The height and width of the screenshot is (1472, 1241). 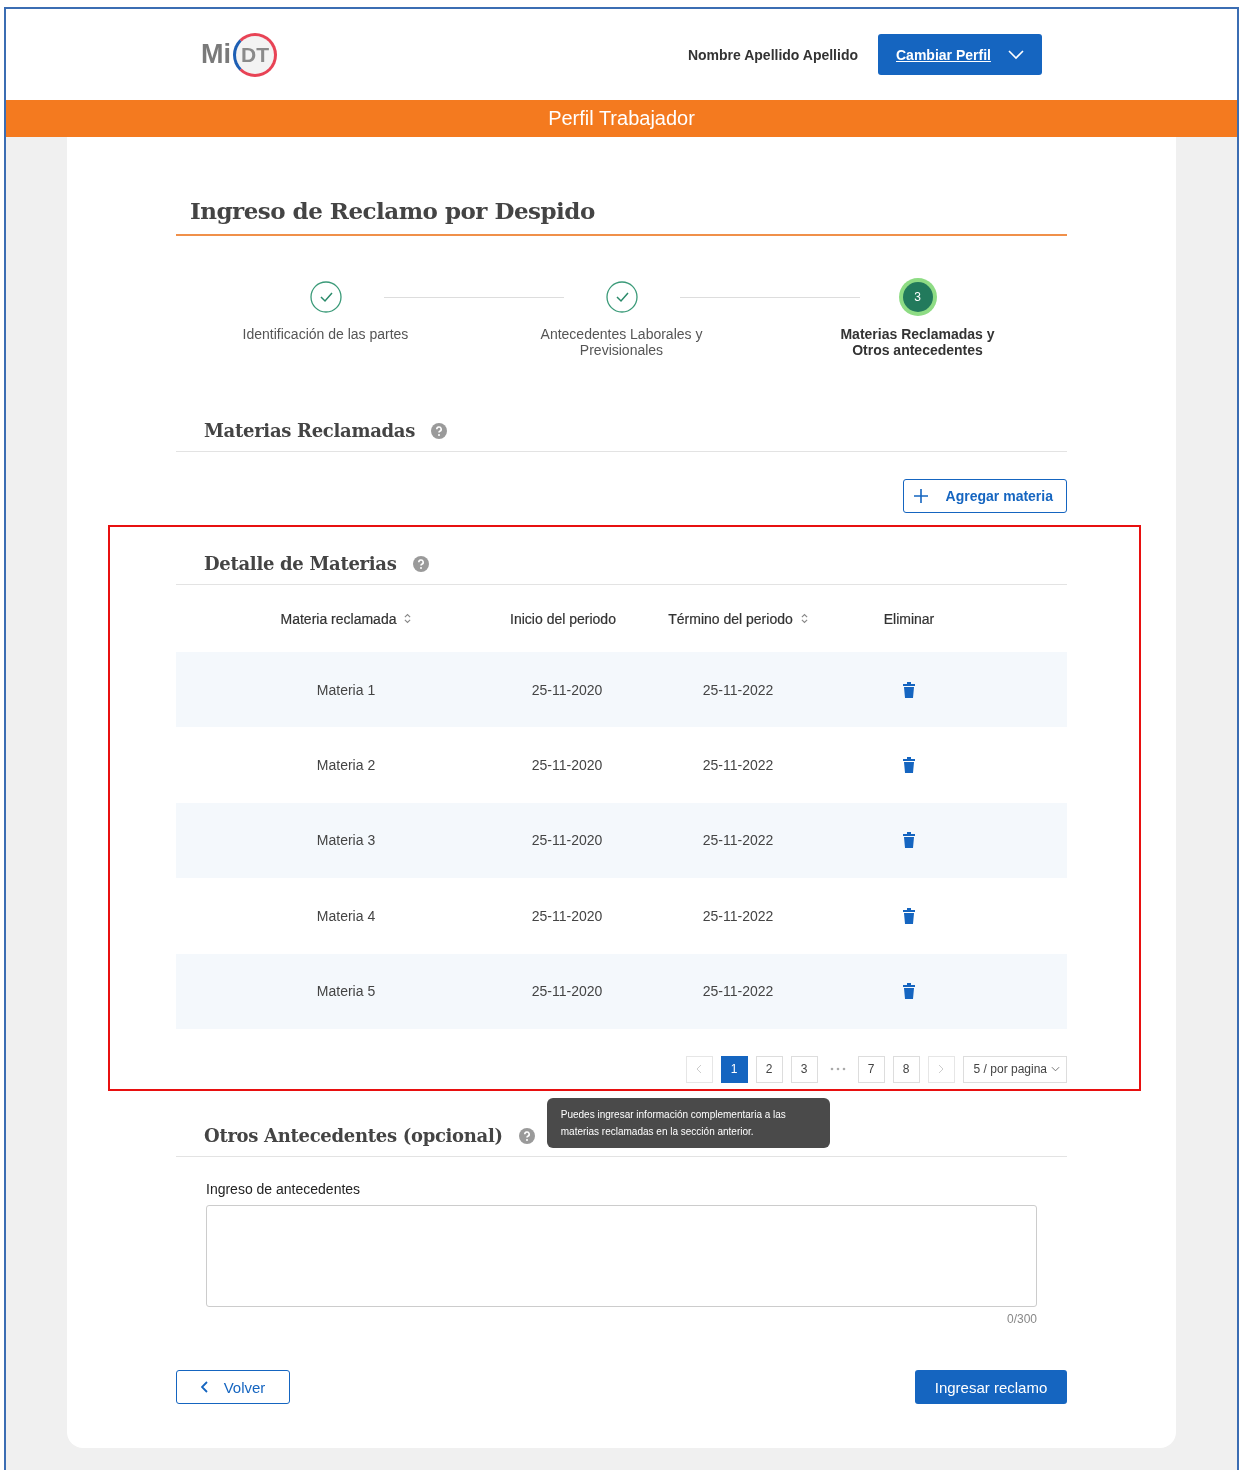 I want to click on step-label: Materias Reclamadas y Otros antecedentes, so click(x=917, y=342).